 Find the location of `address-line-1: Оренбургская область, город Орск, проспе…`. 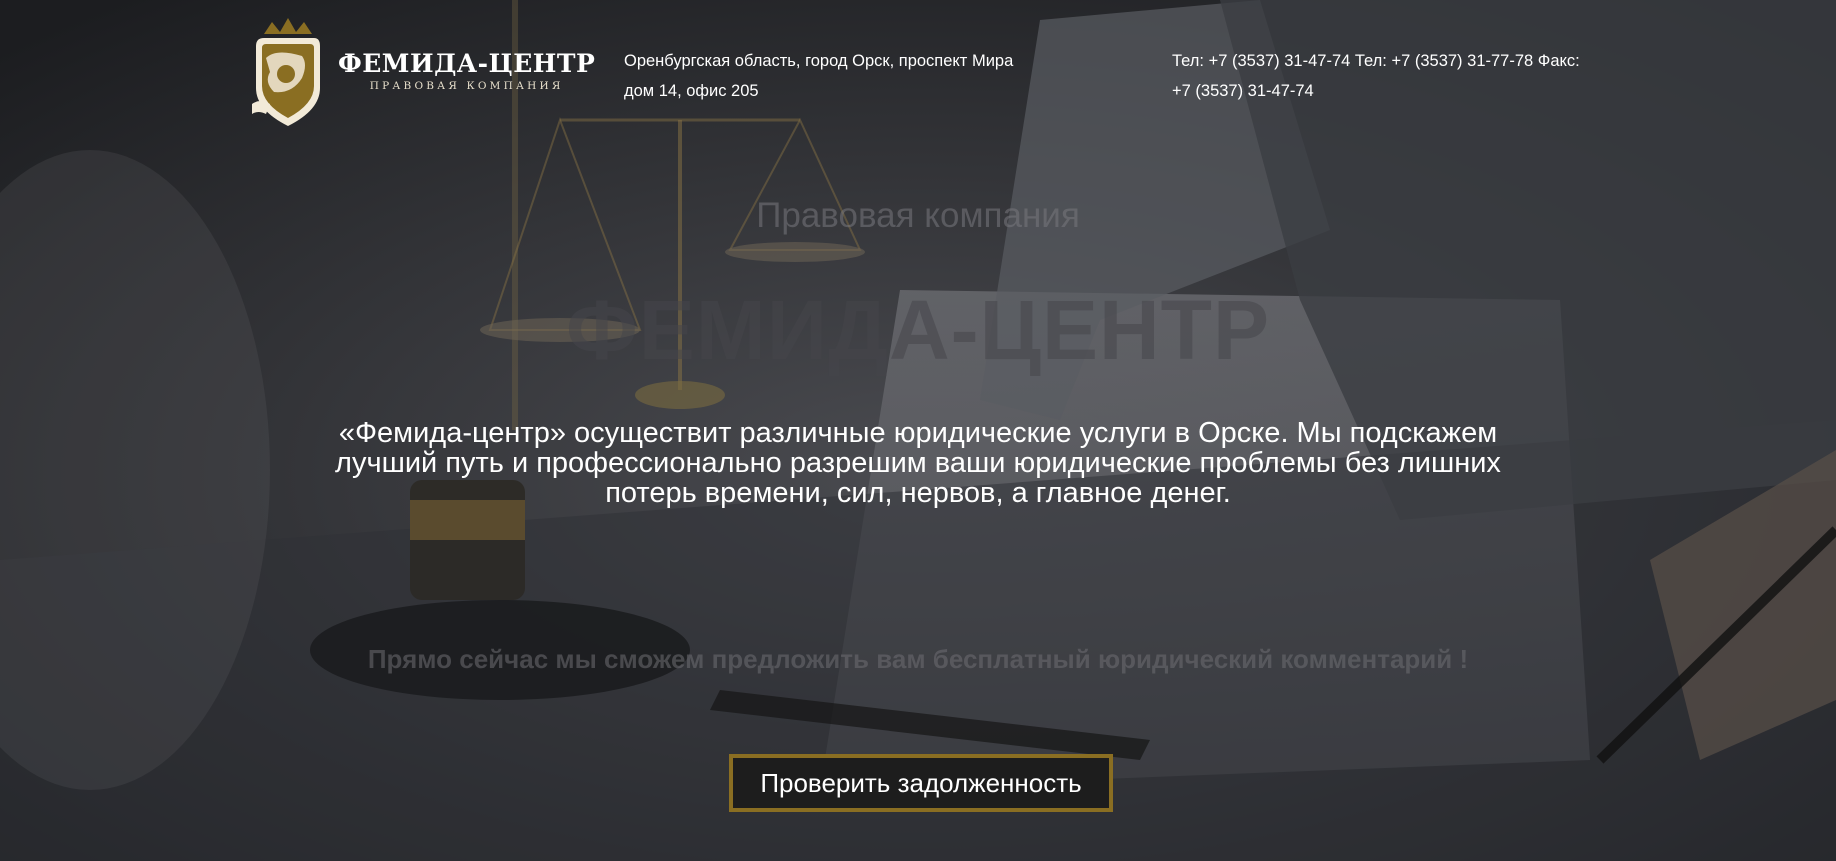

address-line-1: Оренбургская область, город Орск, проспе… is located at coordinates (819, 61).